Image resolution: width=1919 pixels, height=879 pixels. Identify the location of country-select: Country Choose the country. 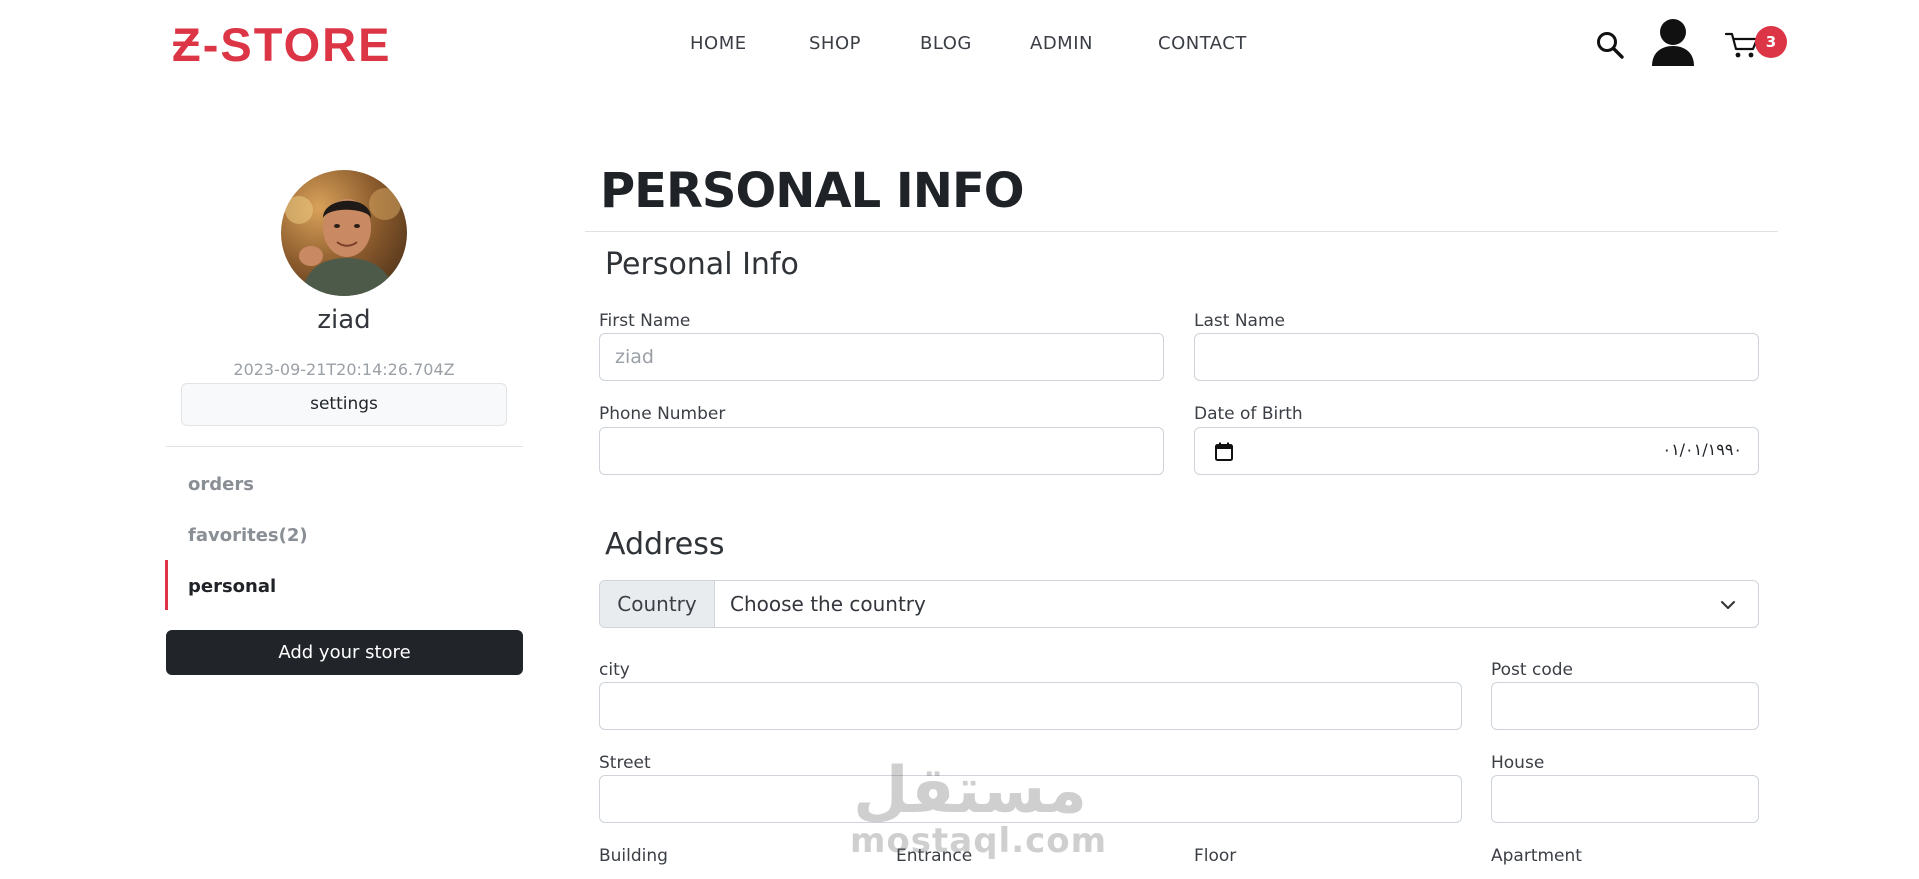
(1179, 604).